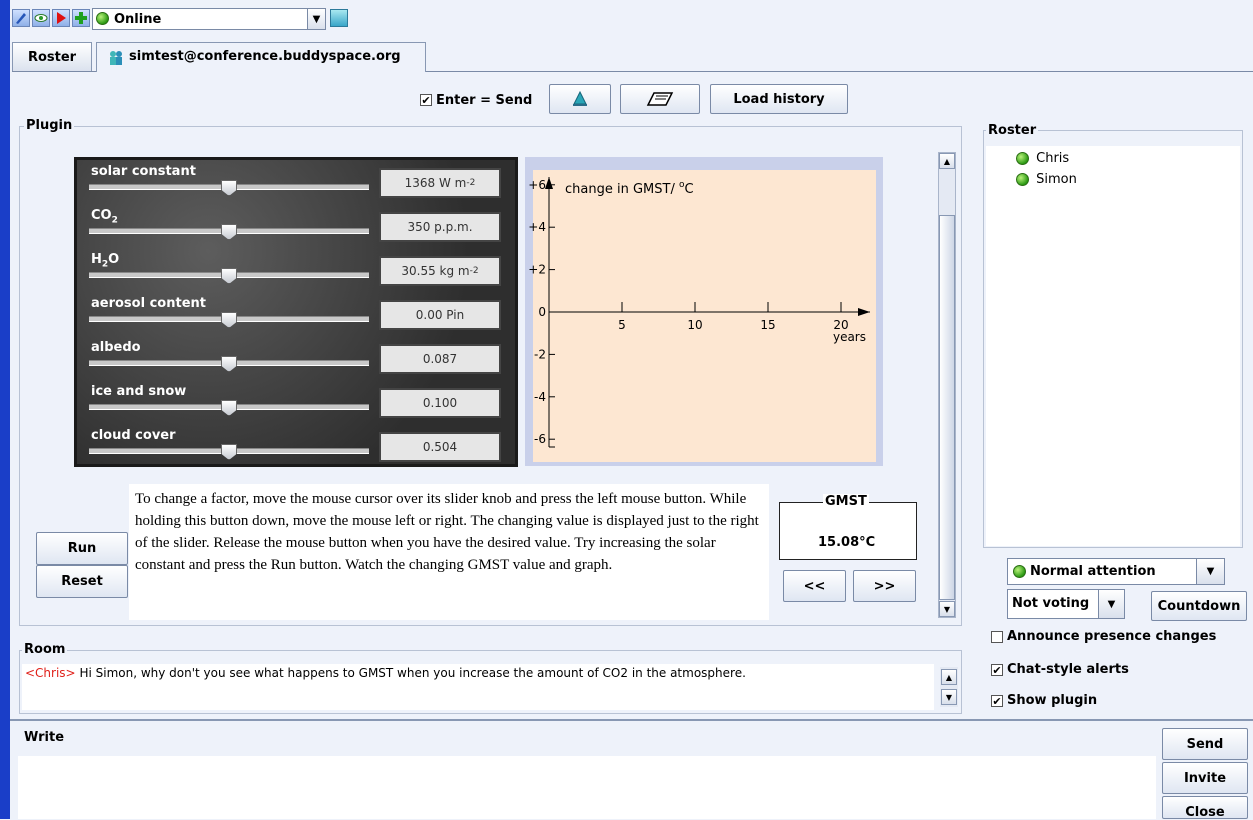 Image resolution: width=1253 pixels, height=820 pixels. Describe the element at coordinates (632, 57) in the screenshot. I see `tab-bar: Roster simtest@conference.buddyspace.org` at that location.